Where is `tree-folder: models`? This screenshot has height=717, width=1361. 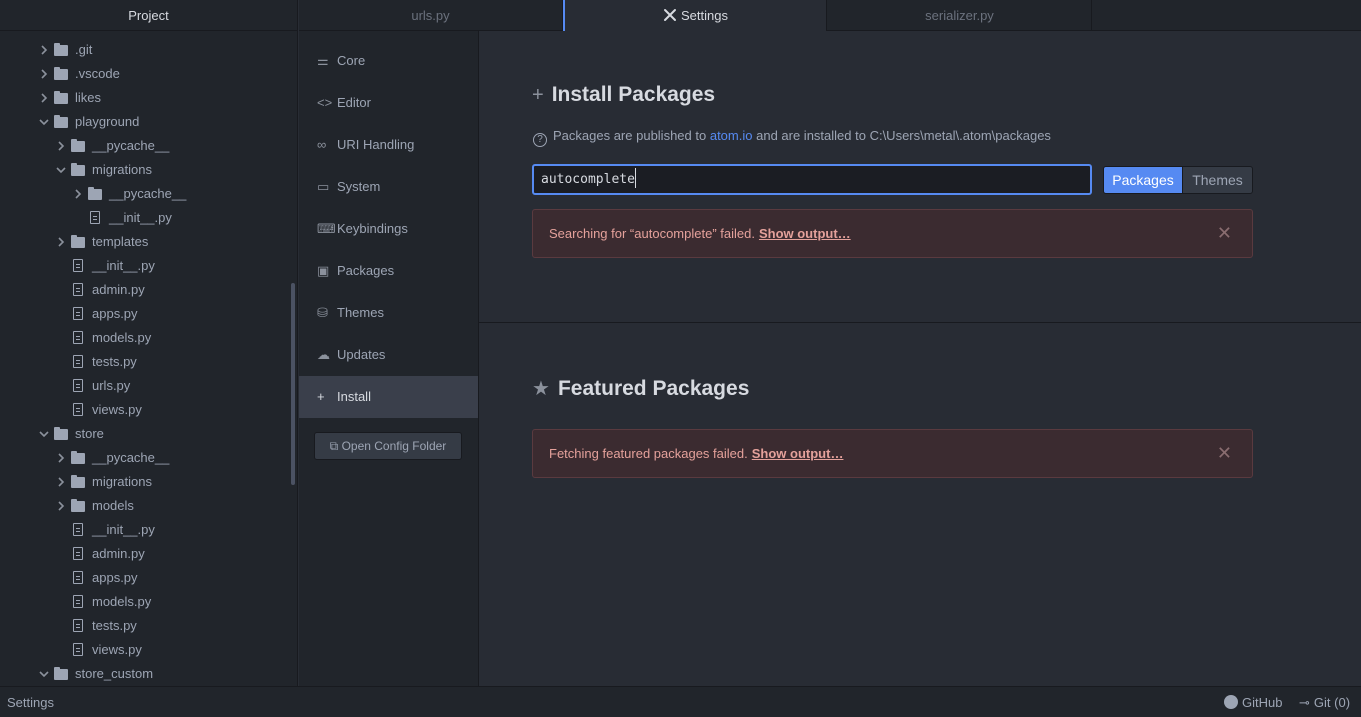
tree-folder: models is located at coordinates (148, 506).